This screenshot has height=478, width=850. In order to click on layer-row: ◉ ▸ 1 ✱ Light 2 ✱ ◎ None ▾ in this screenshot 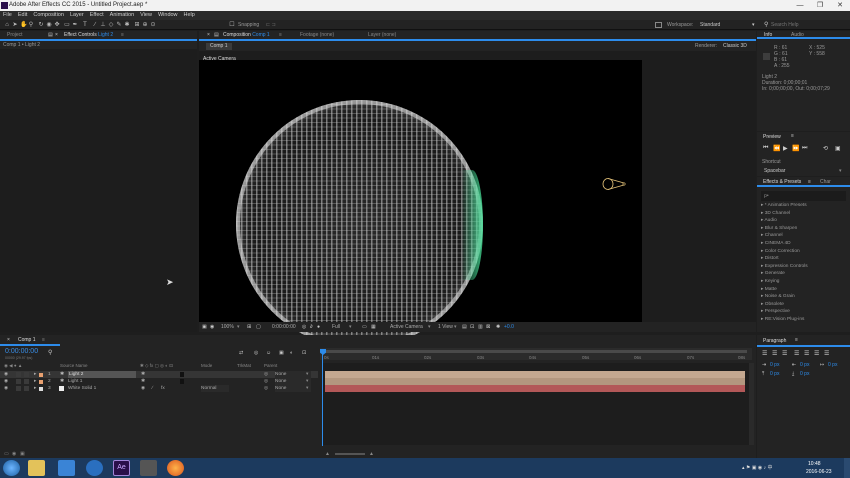, I will do `click(159, 374)`.